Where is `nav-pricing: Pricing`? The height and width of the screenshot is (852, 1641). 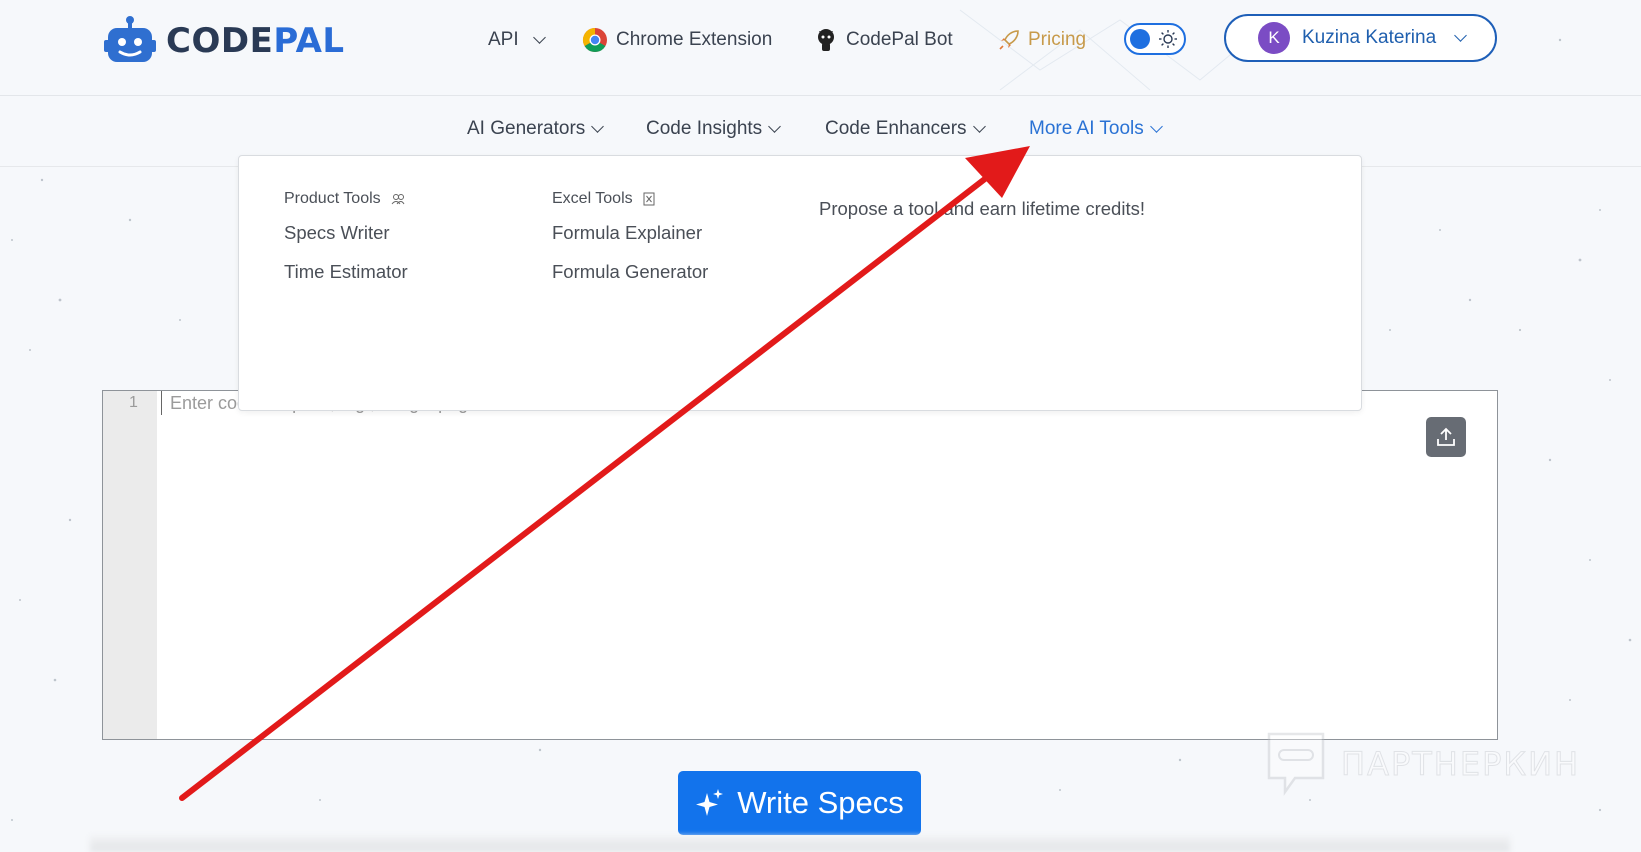 nav-pricing: Pricing is located at coordinates (1042, 40).